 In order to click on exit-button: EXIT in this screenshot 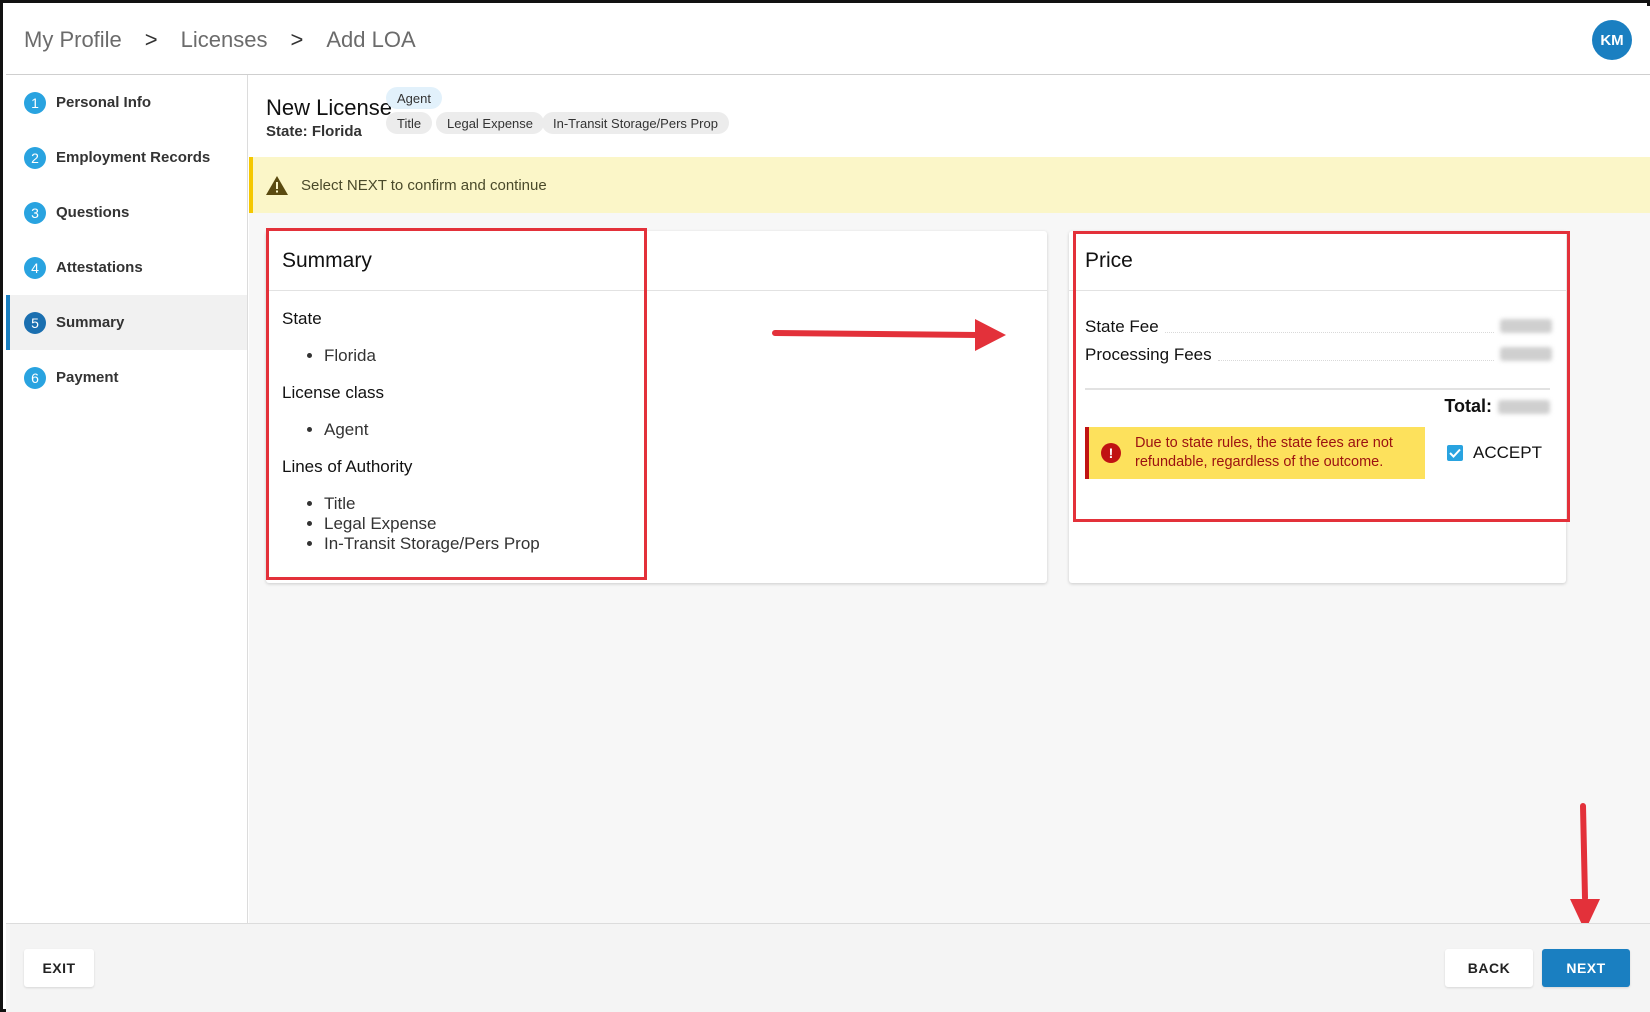, I will do `click(59, 968)`.